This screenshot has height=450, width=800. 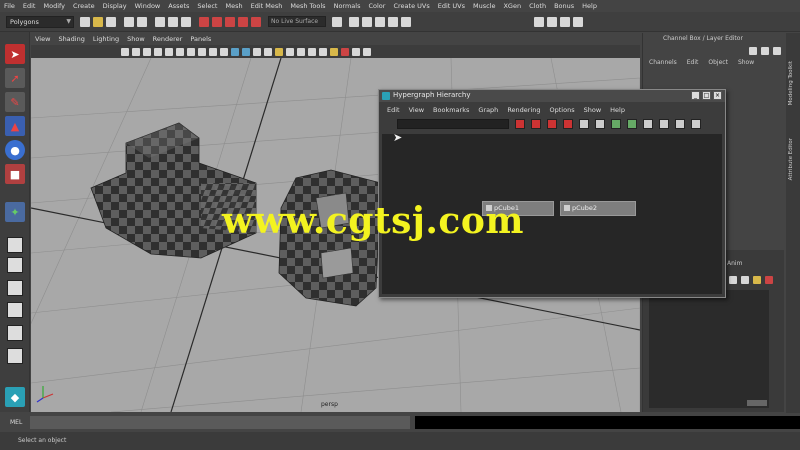 What do you see at coordinates (257, 51) in the screenshot?
I see `wireframe-on-shaded-icon` at bounding box center [257, 51].